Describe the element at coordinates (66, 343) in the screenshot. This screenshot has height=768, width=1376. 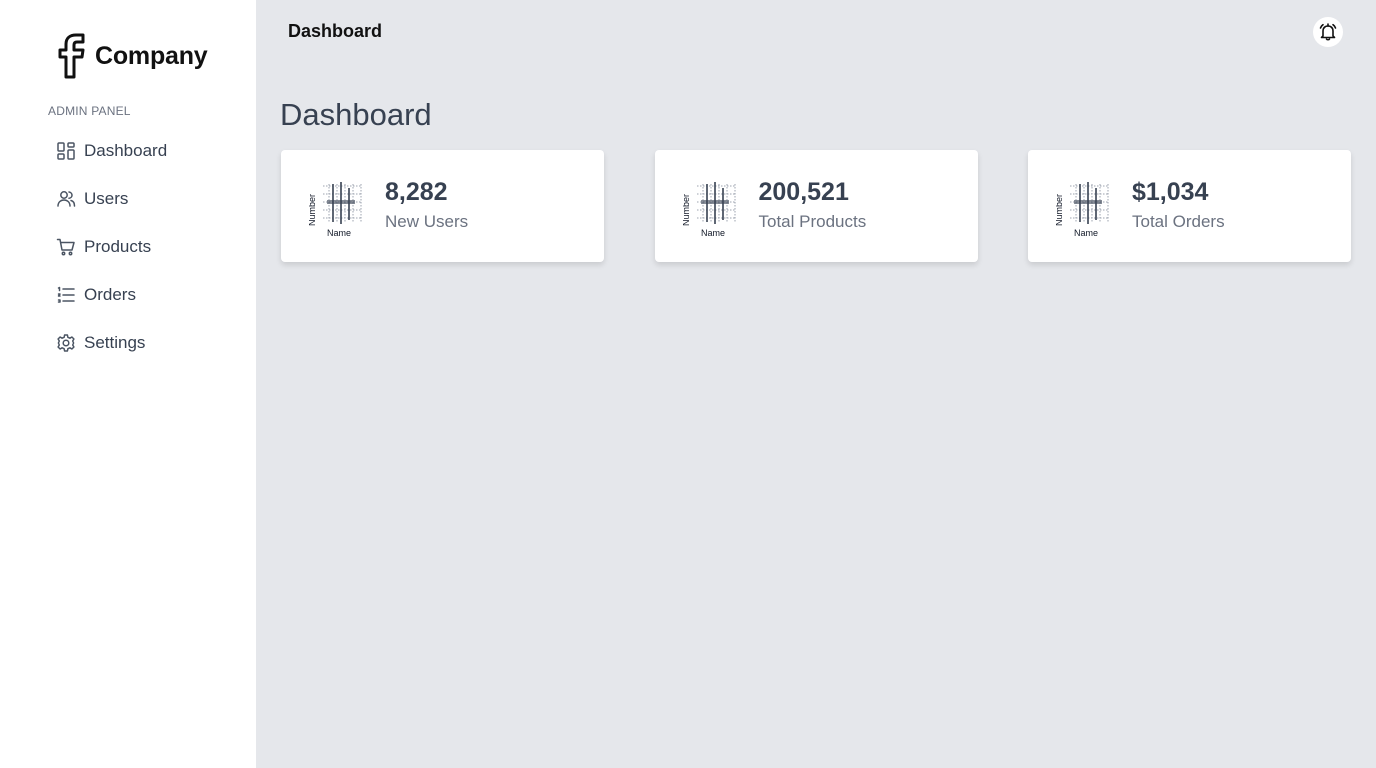
I see `gear-icon` at that location.